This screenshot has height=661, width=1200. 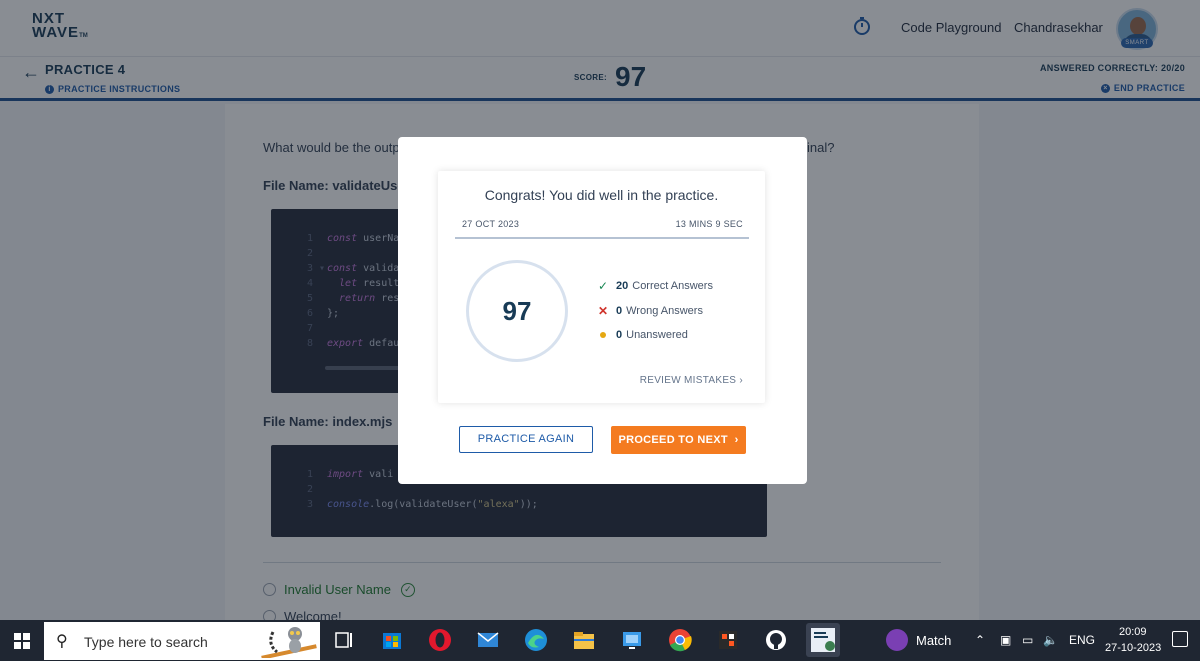 I want to click on puzzle-app-icon, so click(x=728, y=640).